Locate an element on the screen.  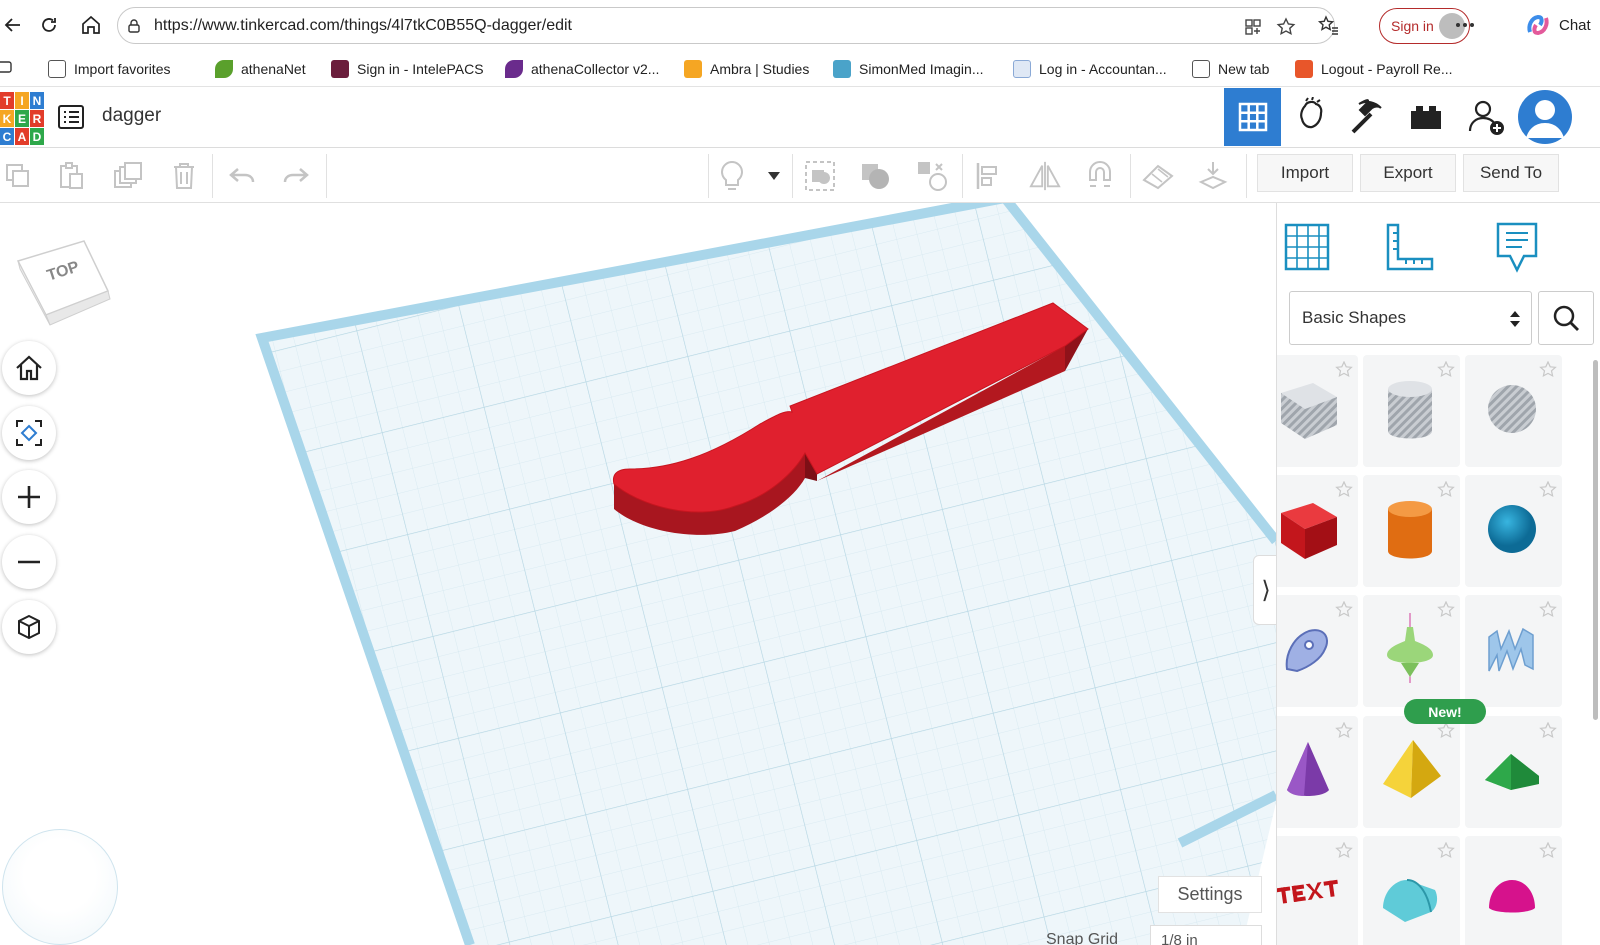
shape-cylinder is located at coordinates (1411, 531).